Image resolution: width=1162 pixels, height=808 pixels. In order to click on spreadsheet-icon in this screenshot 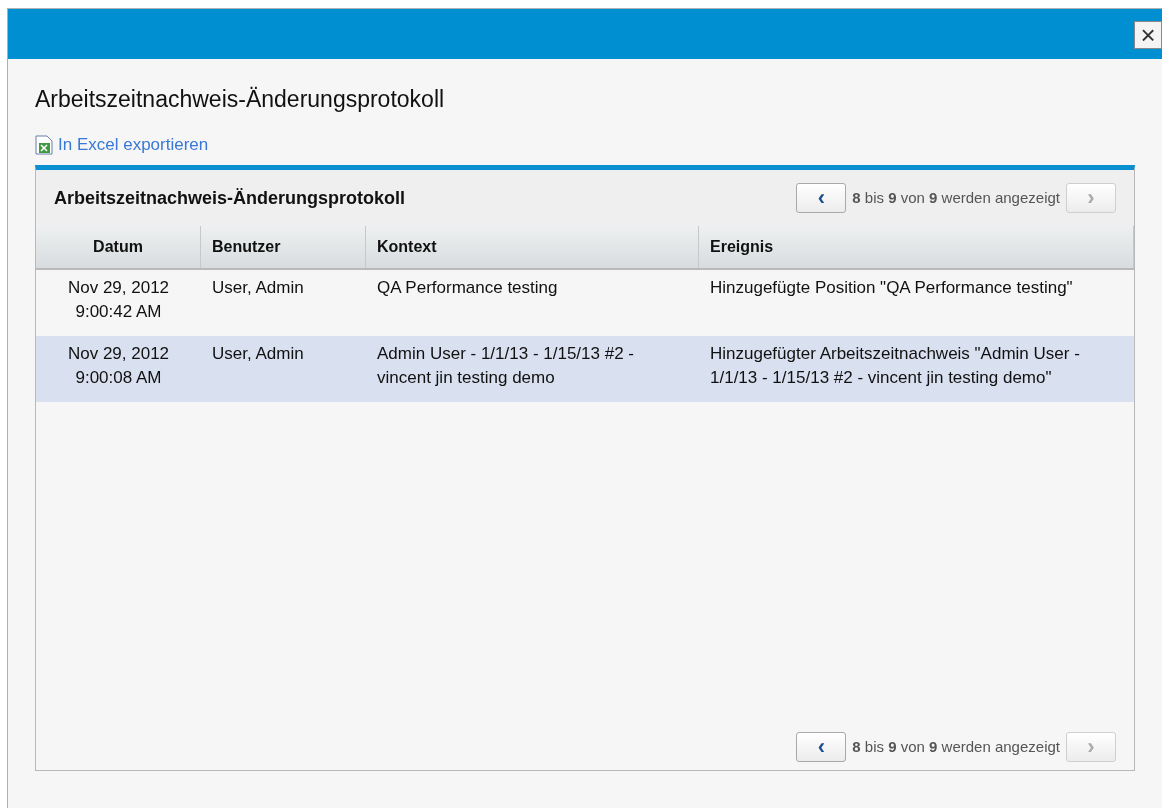, I will do `click(44, 145)`.